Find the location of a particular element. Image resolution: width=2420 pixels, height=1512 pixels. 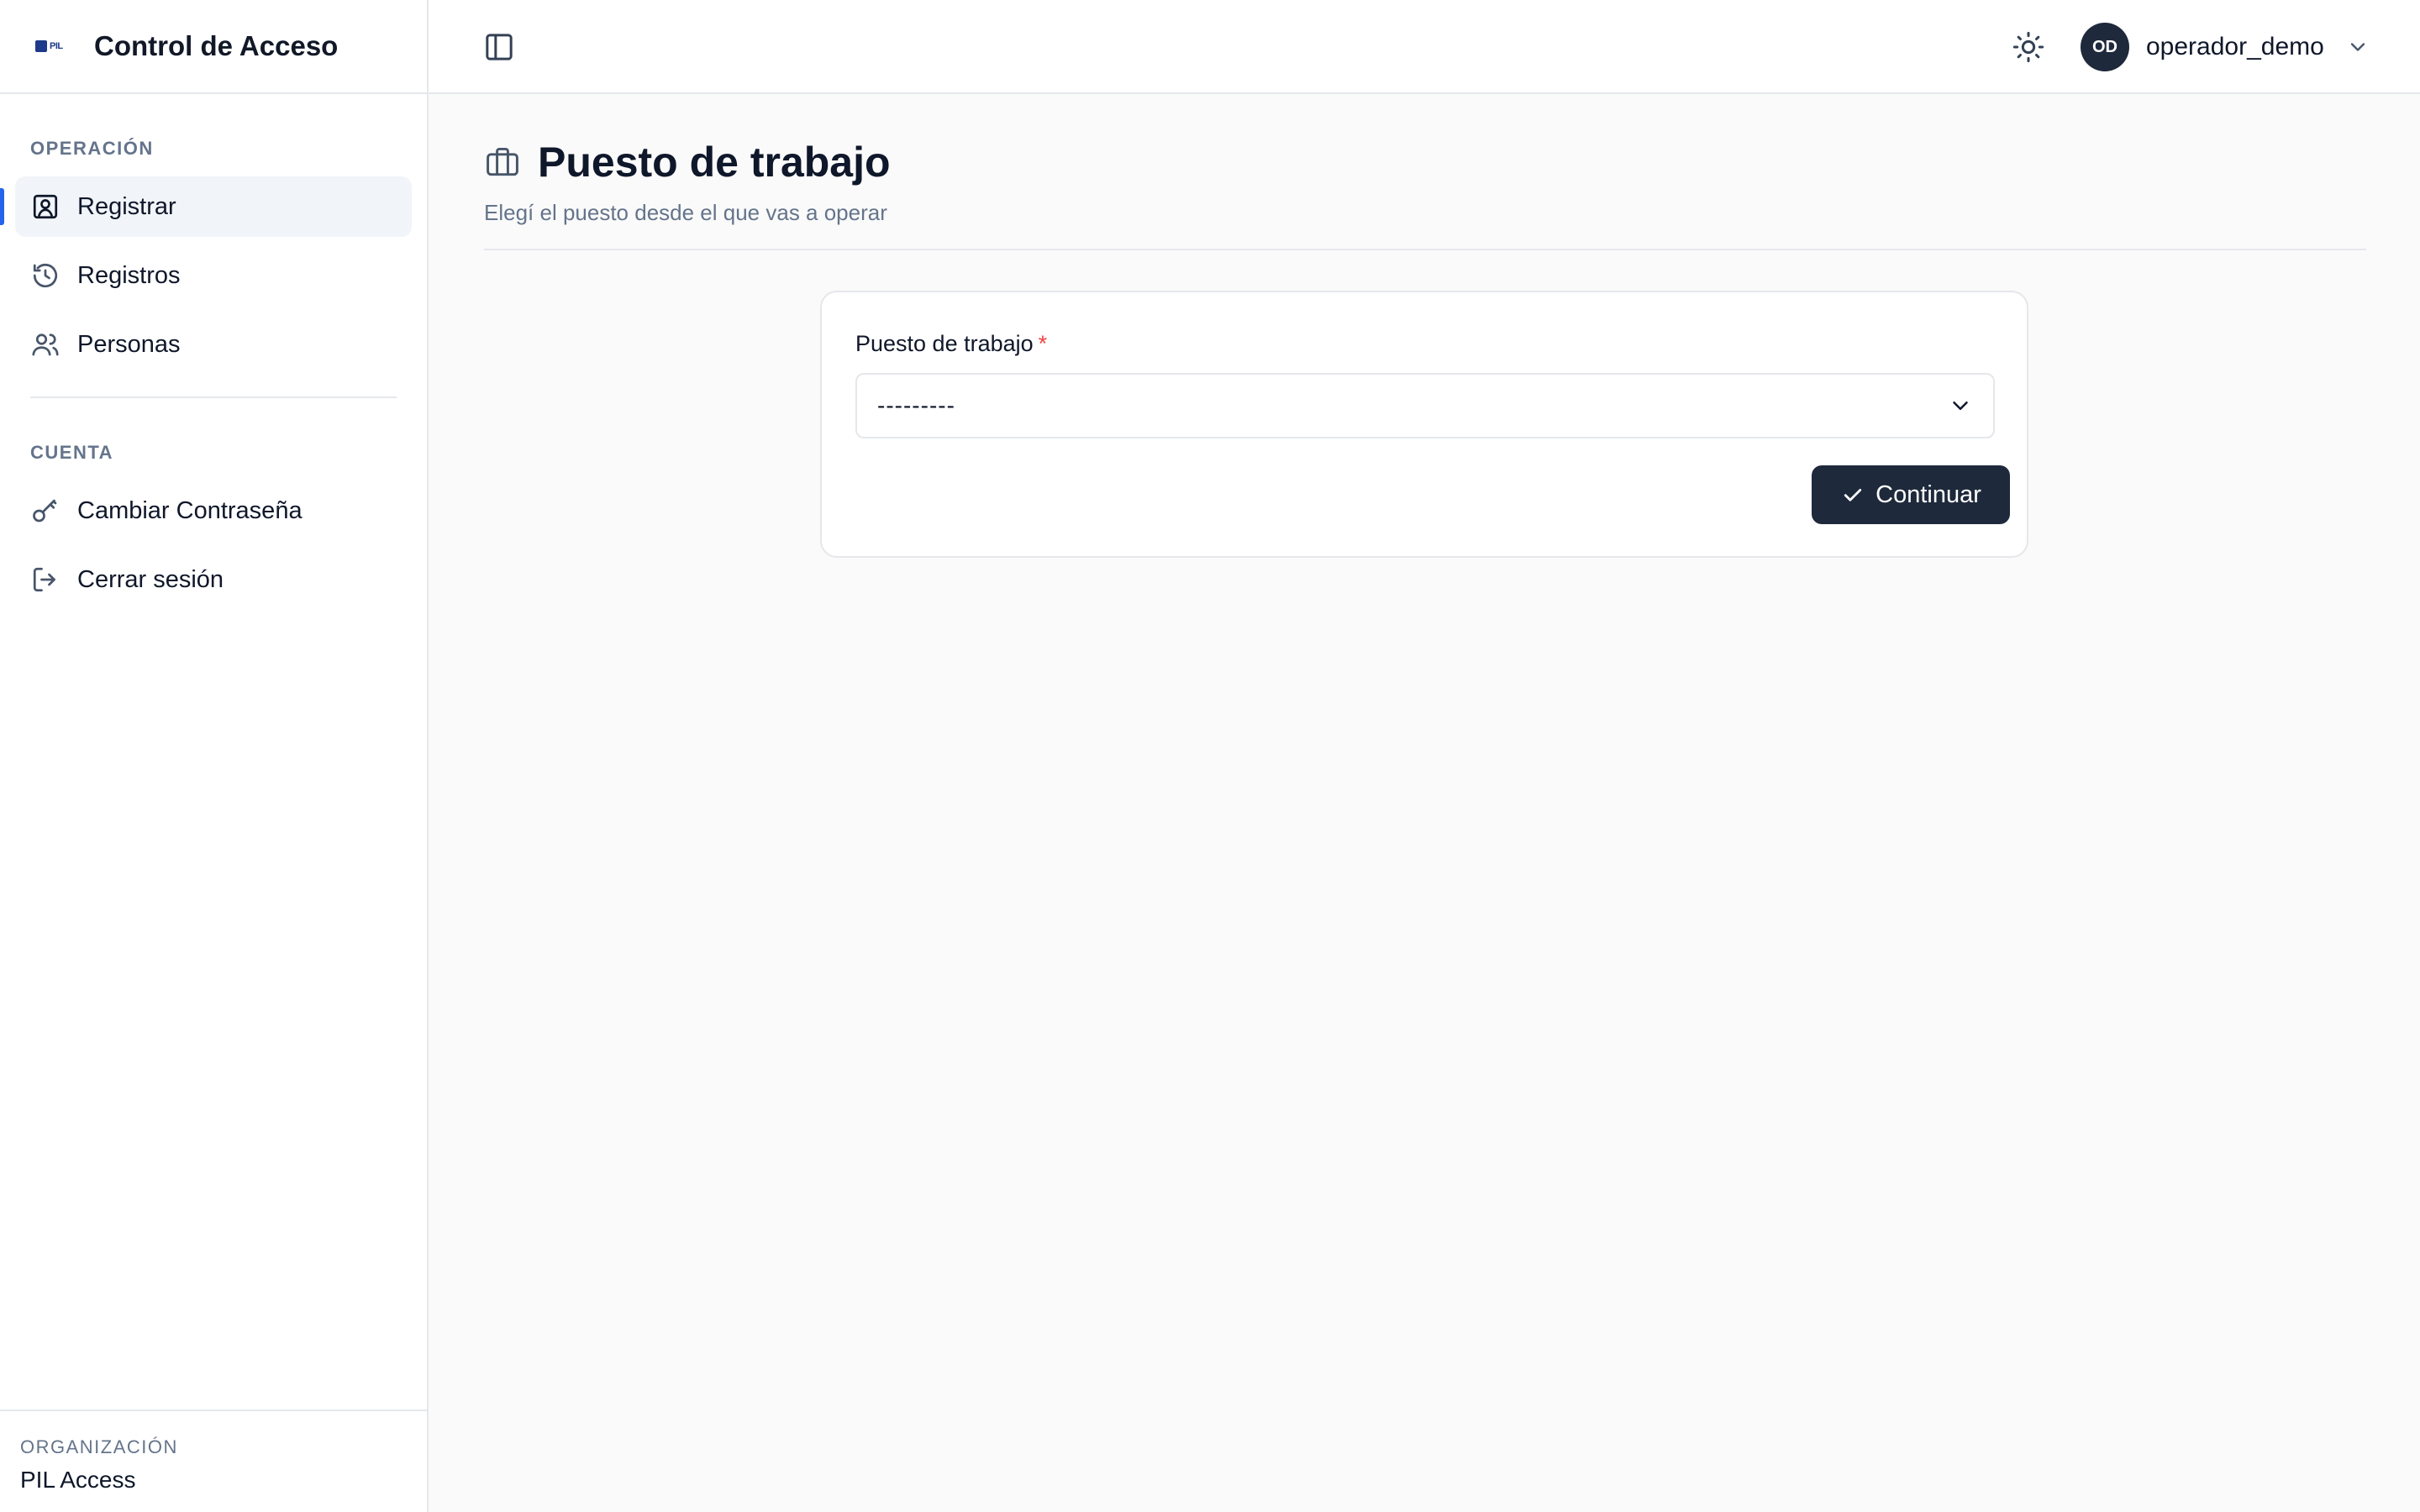

username: operador_demo is located at coordinates (2235, 46).